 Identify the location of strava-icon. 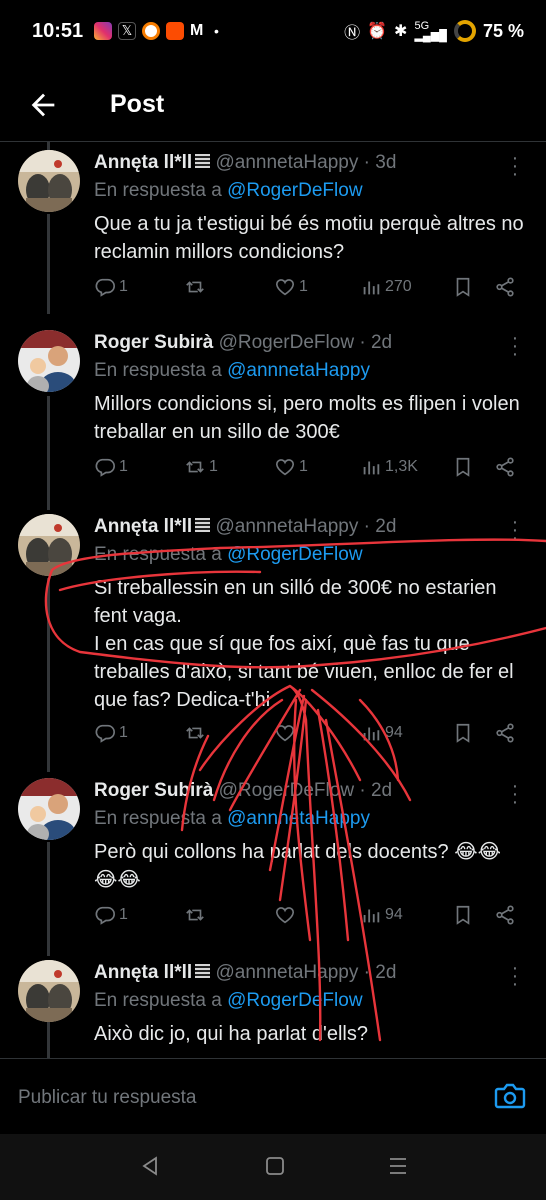
(175, 31).